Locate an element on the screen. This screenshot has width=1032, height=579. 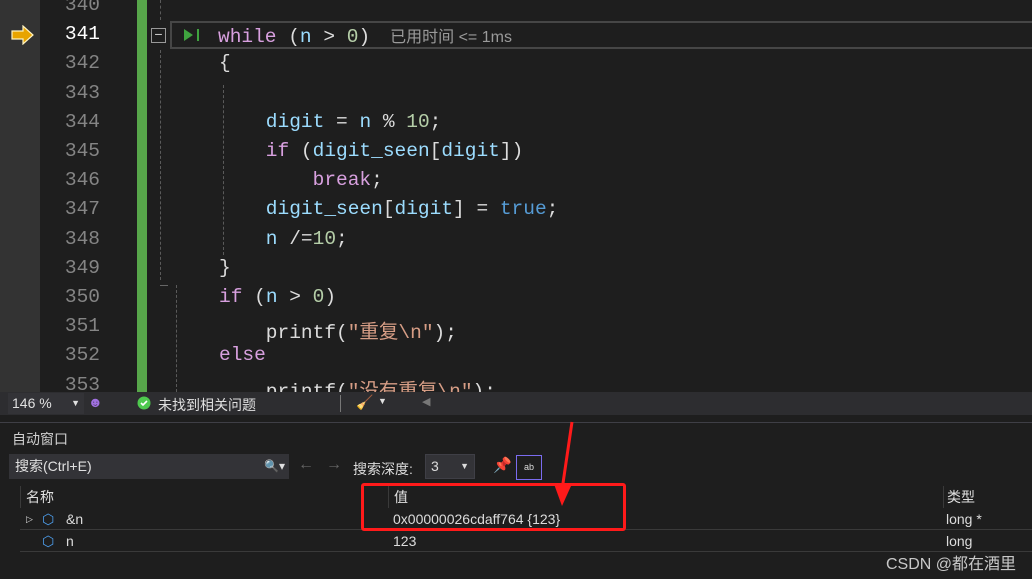
zoom-dropdown: 146 % ▼ is located at coordinates (46, 403).